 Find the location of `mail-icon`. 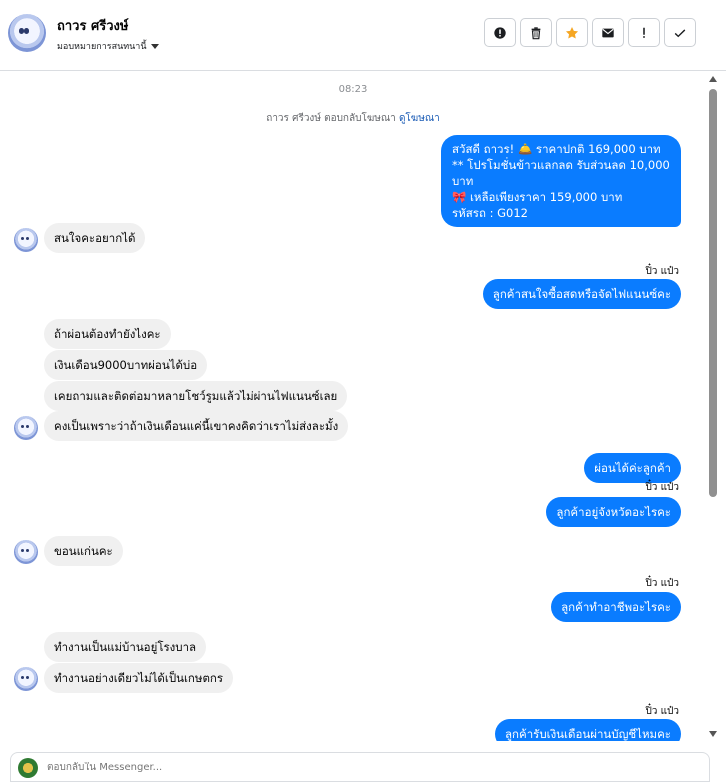

mail-icon is located at coordinates (608, 32).